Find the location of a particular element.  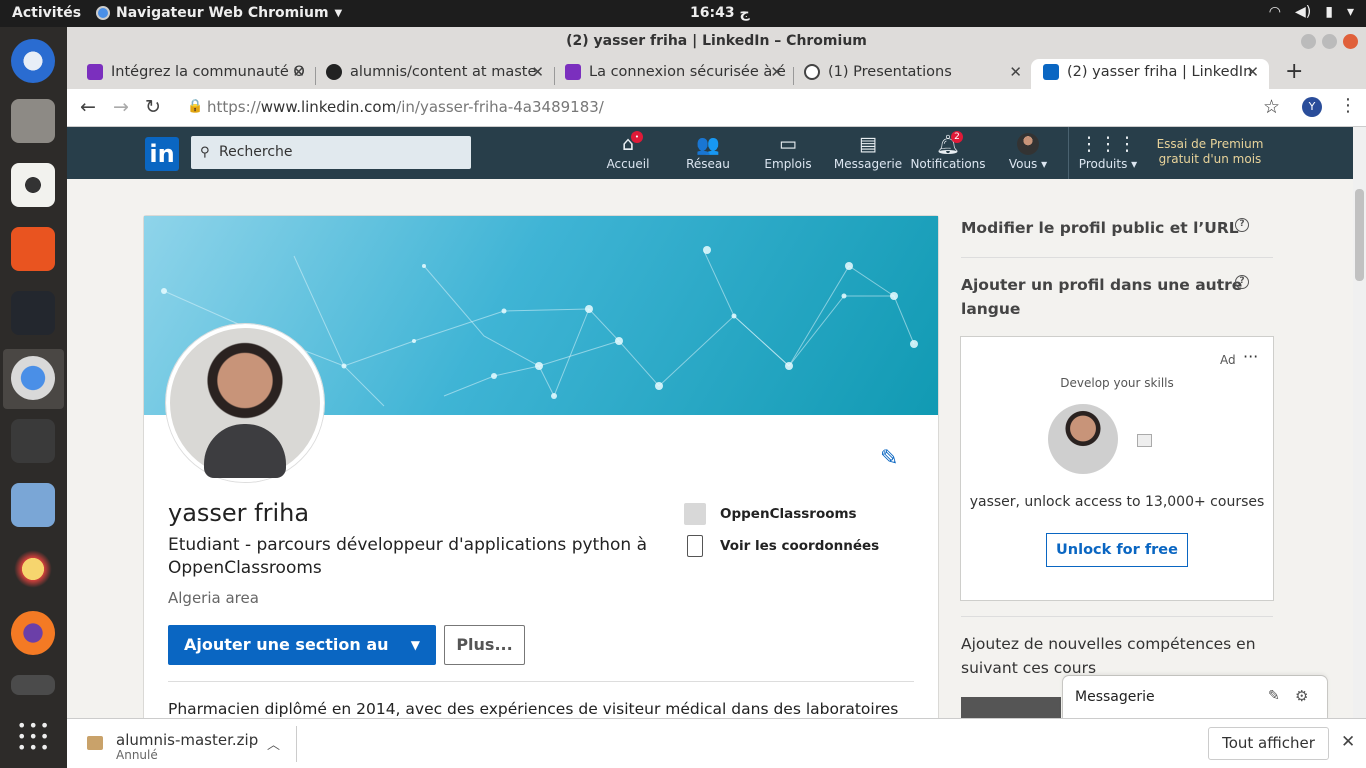

chromium-icon is located at coordinates (103, 13).